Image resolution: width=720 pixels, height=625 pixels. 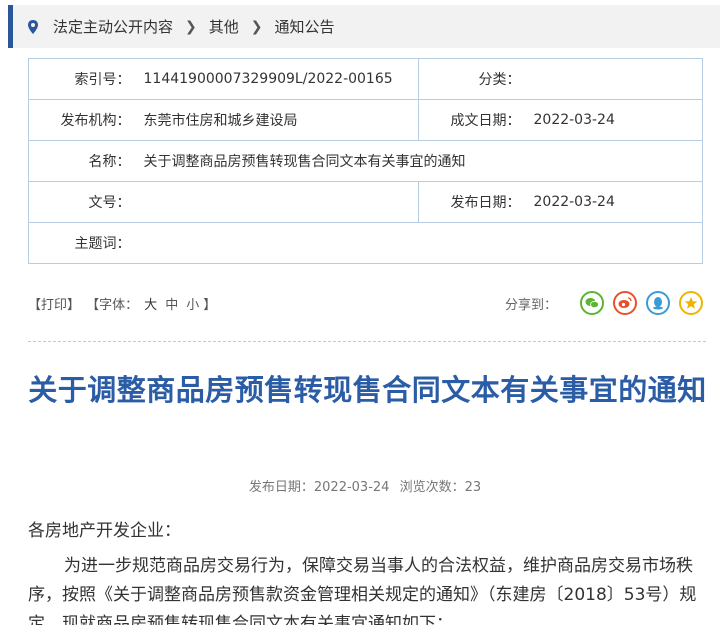 What do you see at coordinates (104, 531) in the screenshot?
I see `salutation: 各房地产开发企业：` at bounding box center [104, 531].